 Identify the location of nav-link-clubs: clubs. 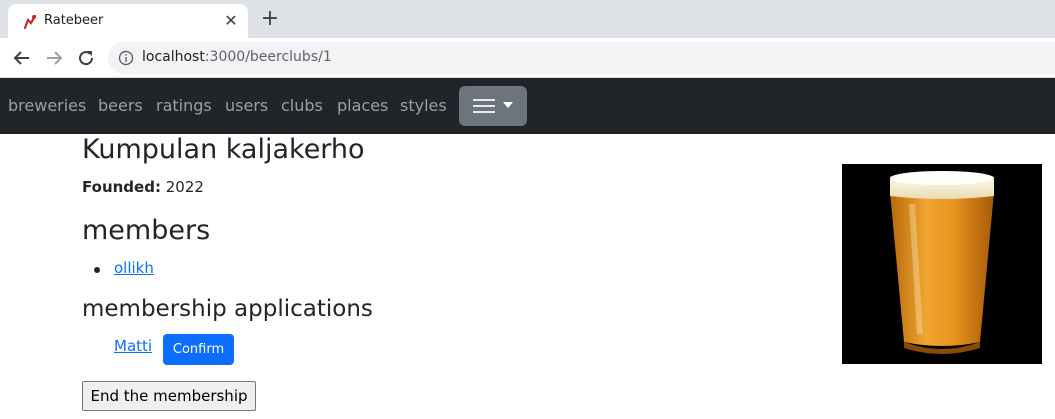
(302, 105).